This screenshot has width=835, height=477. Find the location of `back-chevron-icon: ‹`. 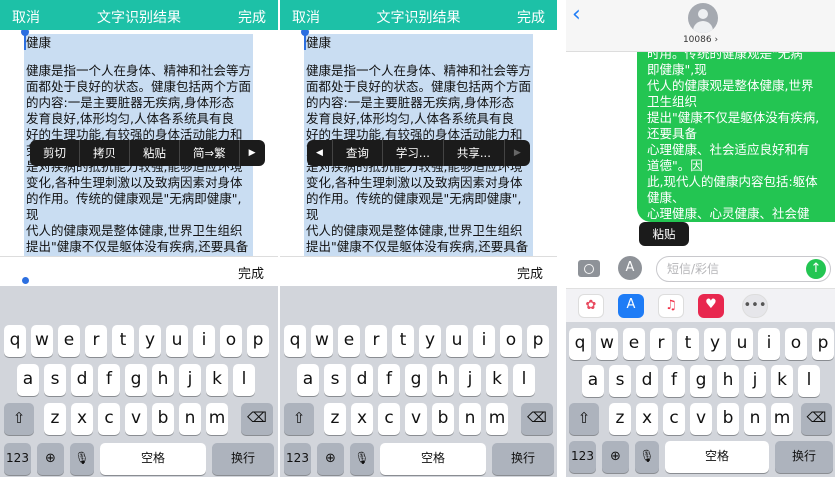

back-chevron-icon: ‹ is located at coordinates (576, 14).